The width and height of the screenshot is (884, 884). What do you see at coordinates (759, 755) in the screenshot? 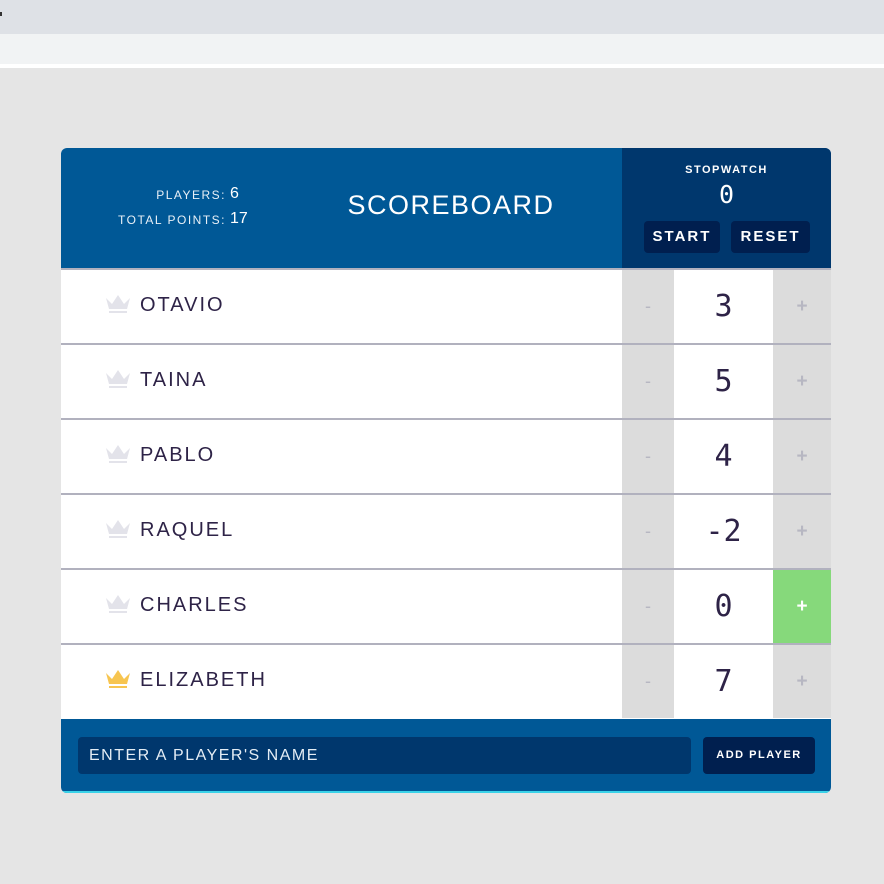
I see `add-player-button: ADD PLAYER` at bounding box center [759, 755].